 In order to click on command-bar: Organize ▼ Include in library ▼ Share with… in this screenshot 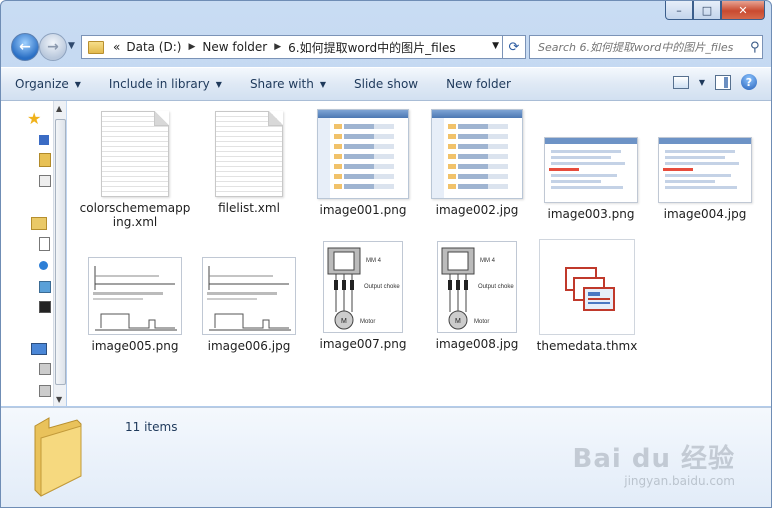, I will do `click(386, 84)`.